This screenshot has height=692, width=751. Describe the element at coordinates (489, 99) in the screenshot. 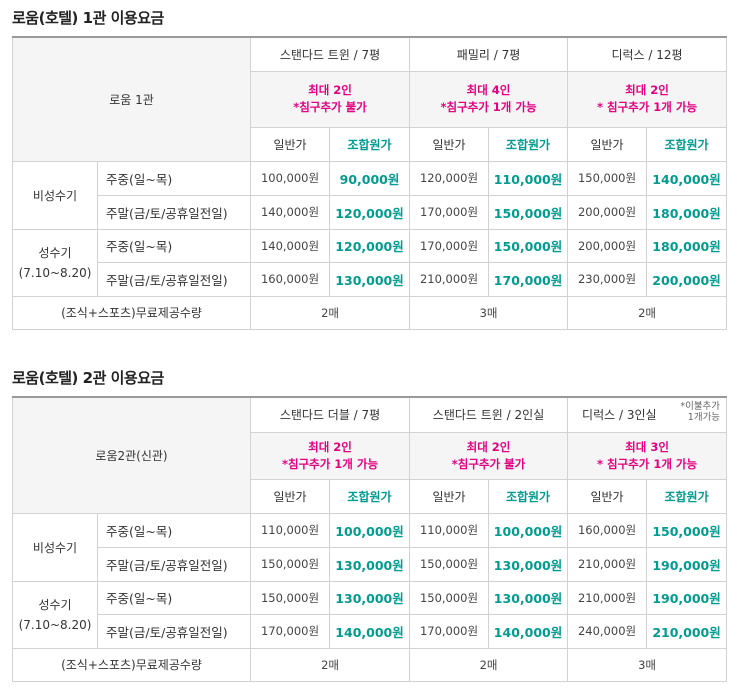

I see `room-capacity: 최대 4인 *침구추가 1개 가능` at that location.